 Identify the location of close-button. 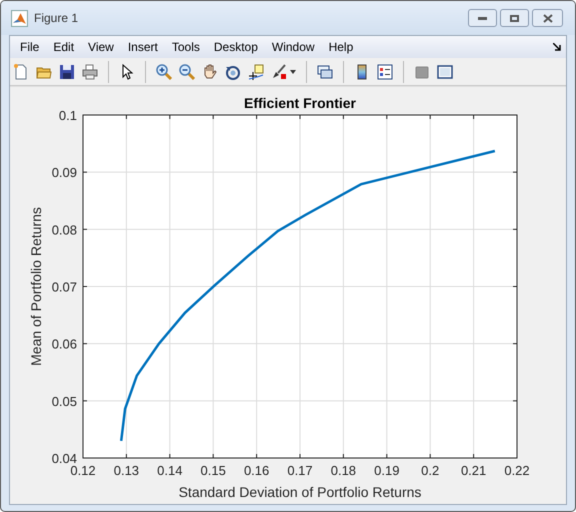
(547, 18).